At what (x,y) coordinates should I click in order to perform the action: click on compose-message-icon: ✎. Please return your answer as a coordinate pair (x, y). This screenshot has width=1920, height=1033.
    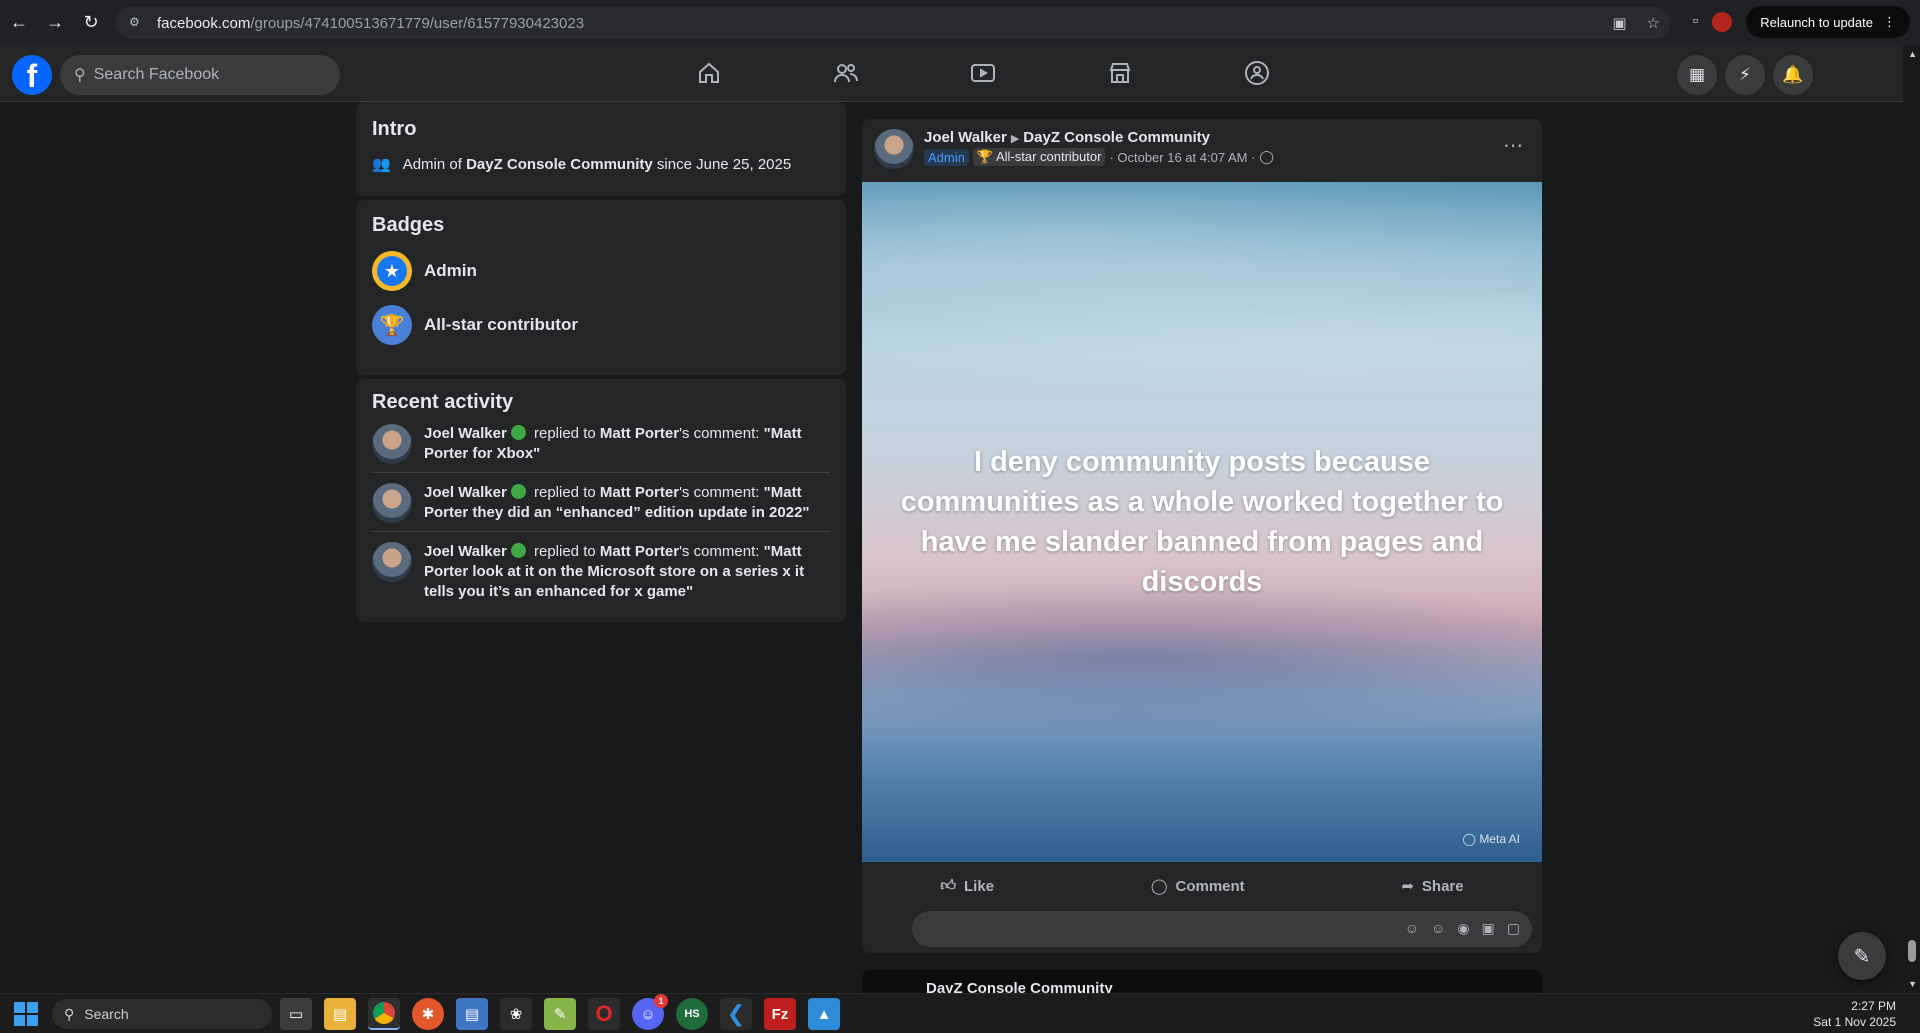
    Looking at the image, I should click on (1862, 956).